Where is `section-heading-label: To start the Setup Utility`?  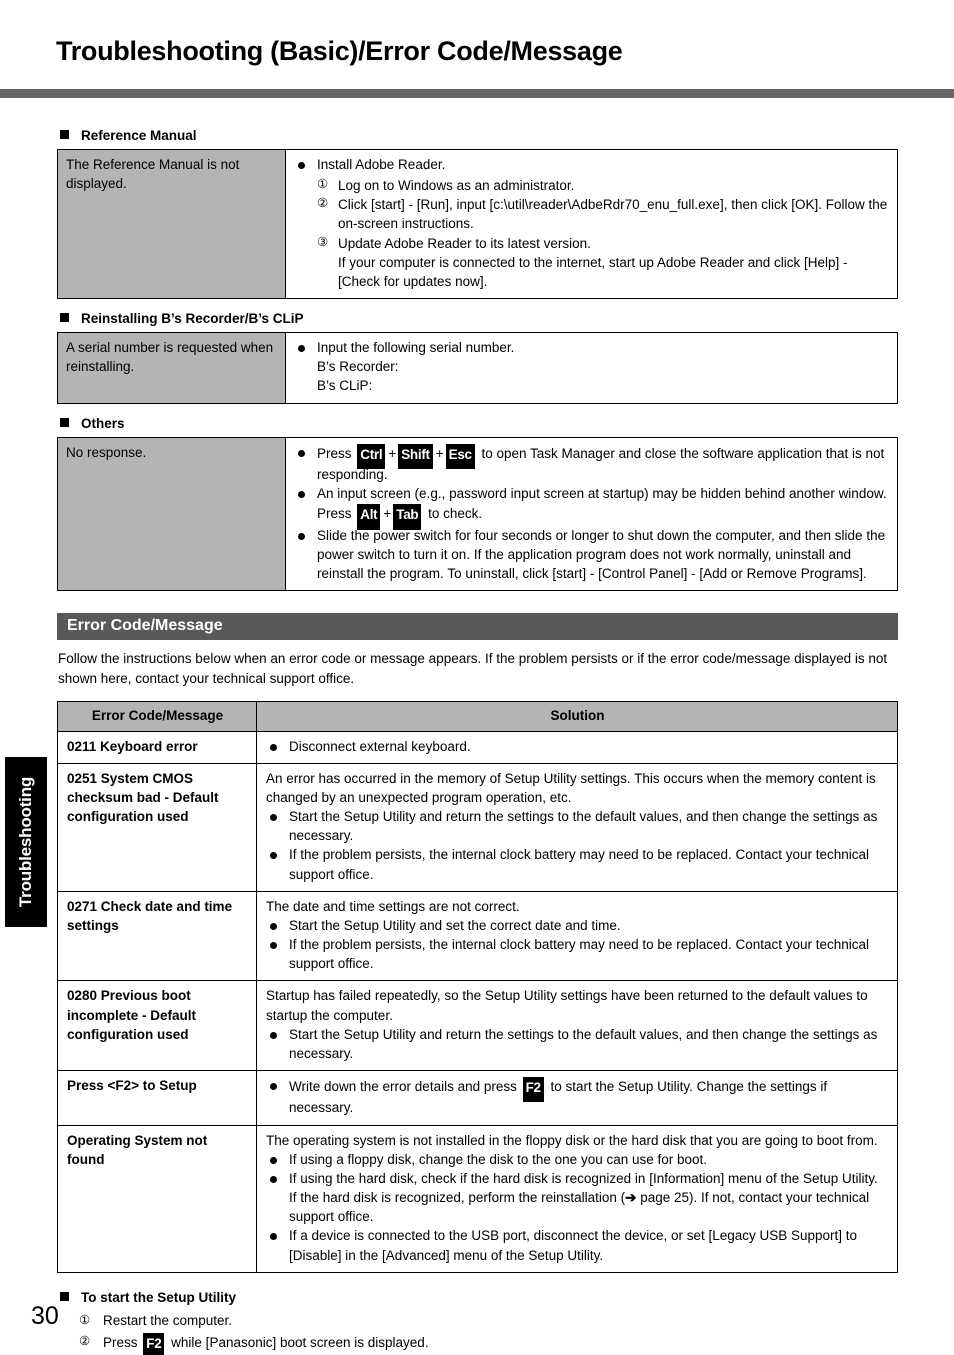 section-heading-label: To start the Setup Utility is located at coordinates (159, 1297).